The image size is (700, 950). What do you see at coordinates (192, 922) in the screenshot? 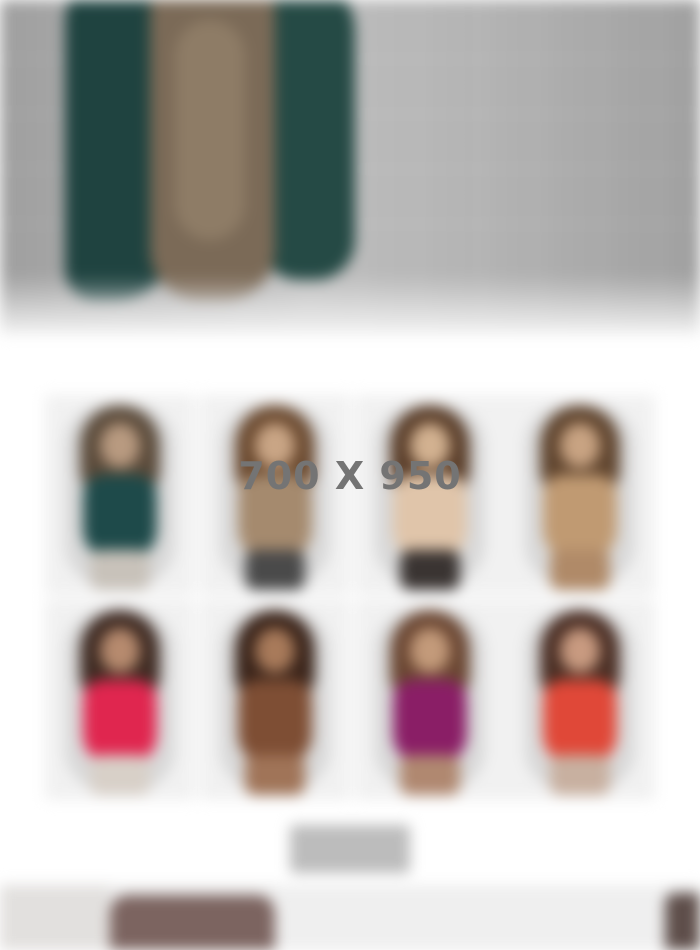
I see `bottom-banner-model` at bounding box center [192, 922].